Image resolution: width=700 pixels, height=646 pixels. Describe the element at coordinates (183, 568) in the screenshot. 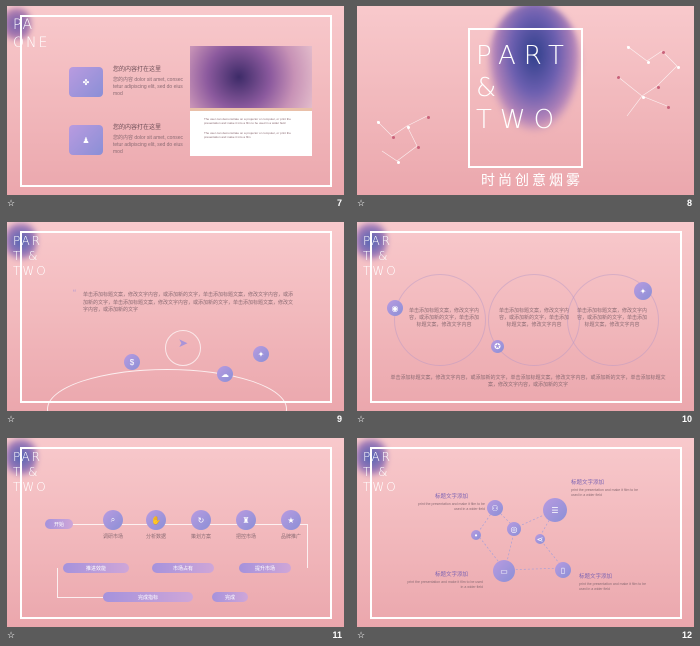

I see `row2-pill: 市场占有` at that location.